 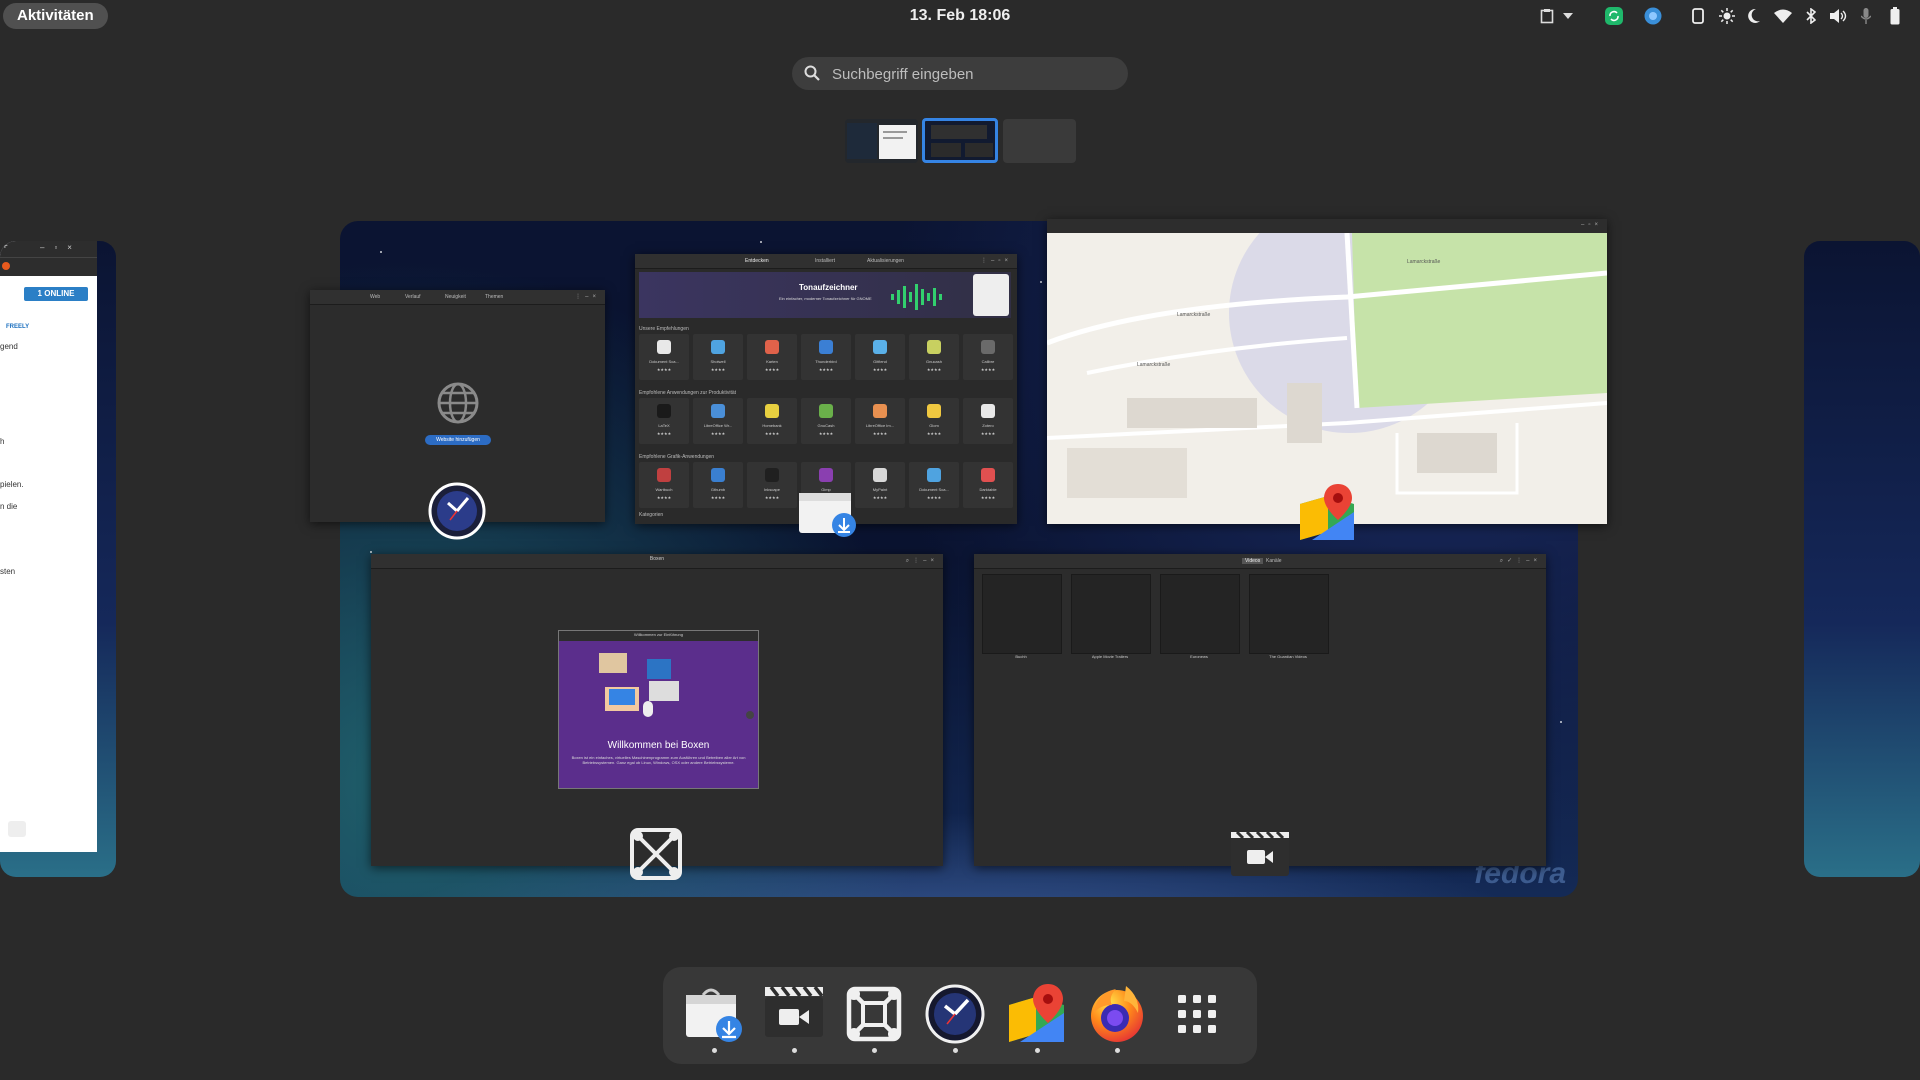 I want to click on software-app-tile: GnuCash ★★★★, so click(x=826, y=421).